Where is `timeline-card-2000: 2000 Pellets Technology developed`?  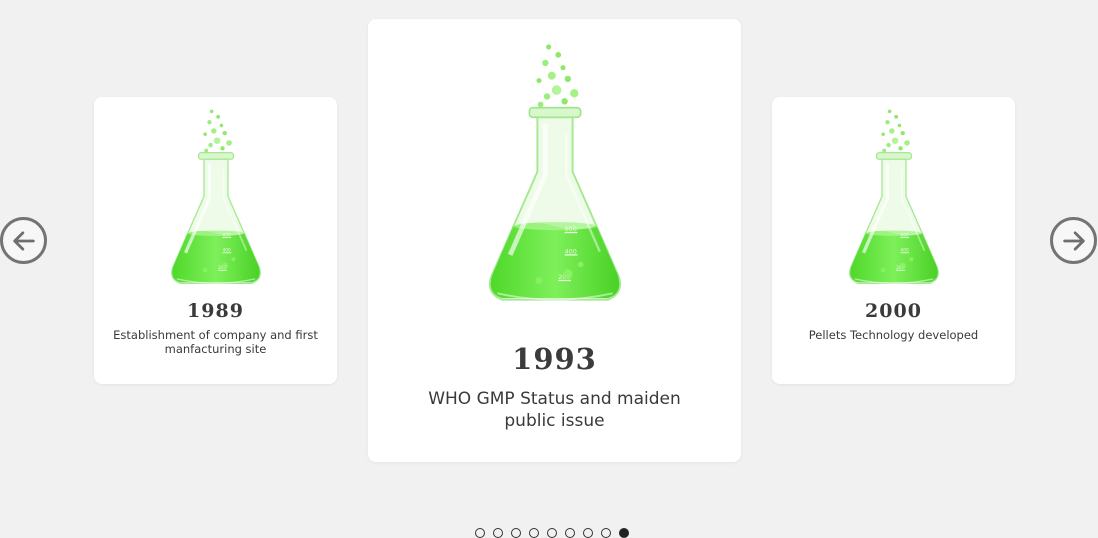 timeline-card-2000: 2000 Pellets Technology developed is located at coordinates (893, 240).